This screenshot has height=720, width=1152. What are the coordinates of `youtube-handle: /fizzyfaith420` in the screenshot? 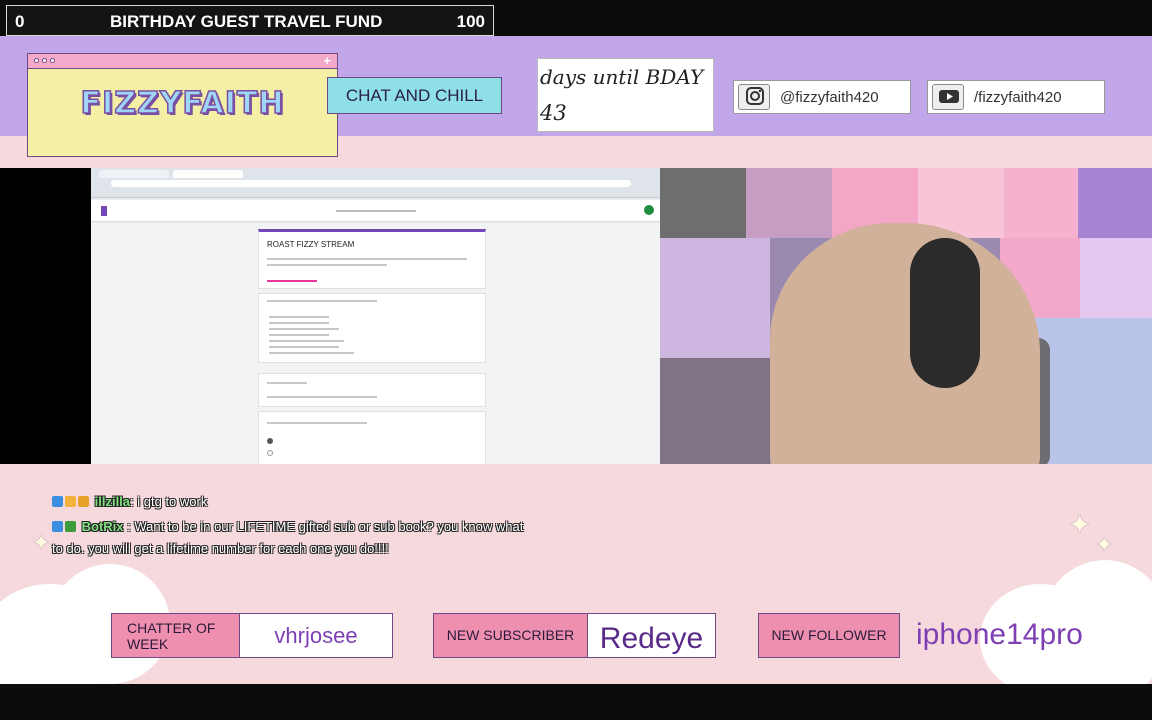 It's located at (1016, 97).